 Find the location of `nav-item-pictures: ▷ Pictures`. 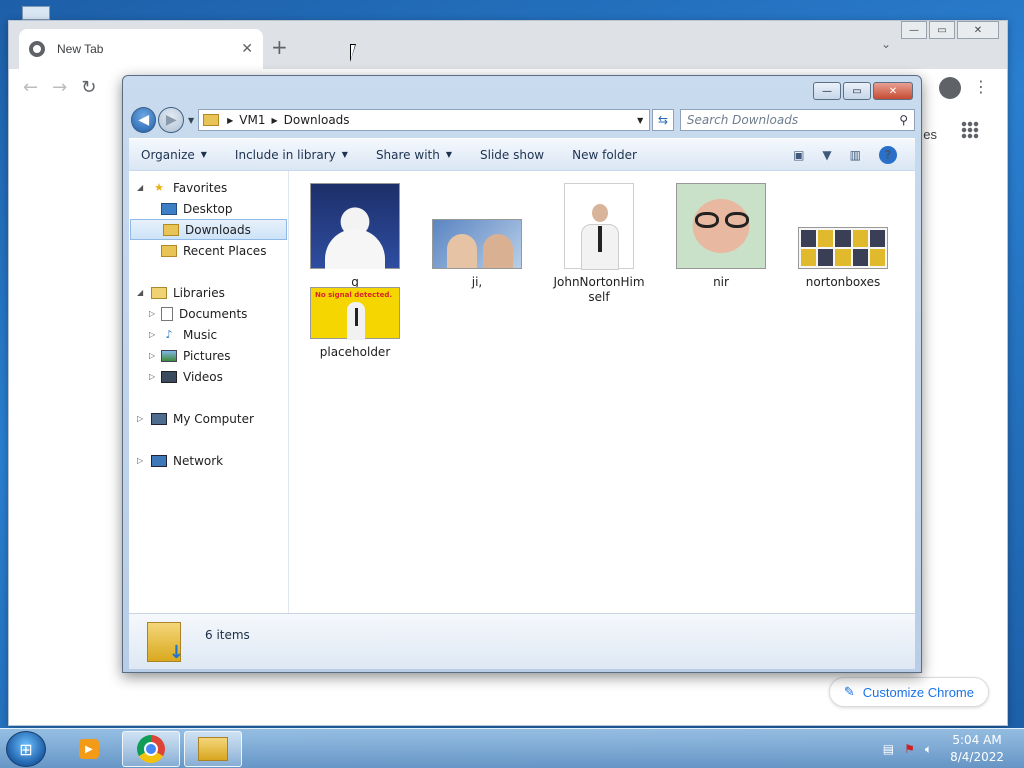

nav-item-pictures: ▷ Pictures is located at coordinates (208, 355).